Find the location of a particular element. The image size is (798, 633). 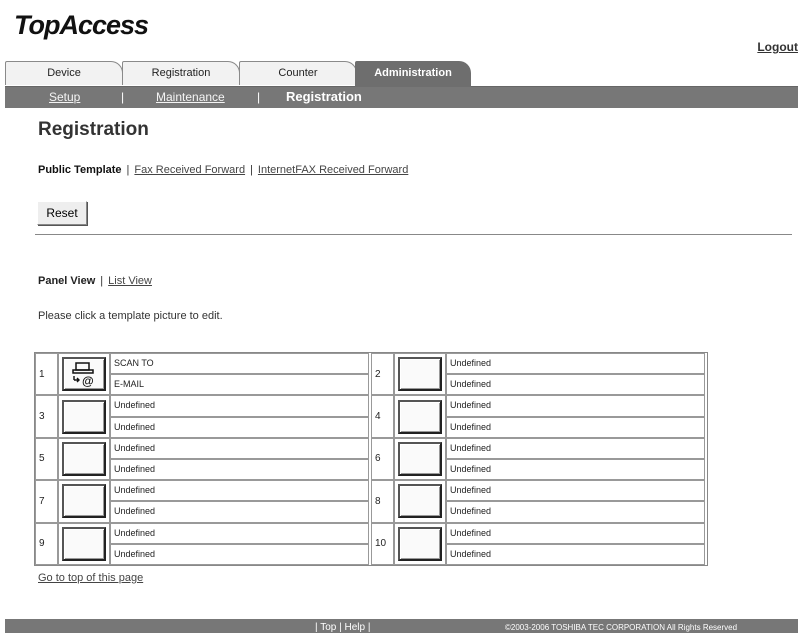

tab-counter: Counter is located at coordinates (298, 73).